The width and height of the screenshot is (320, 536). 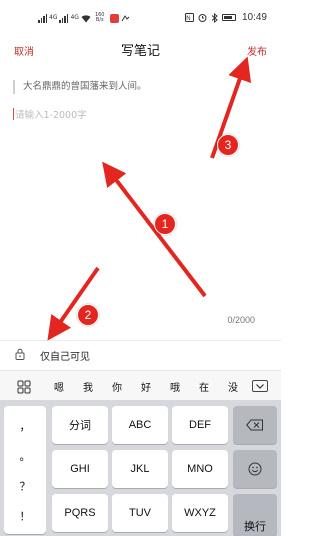 I want to click on cancel-button: 取消, so click(x=24, y=50).